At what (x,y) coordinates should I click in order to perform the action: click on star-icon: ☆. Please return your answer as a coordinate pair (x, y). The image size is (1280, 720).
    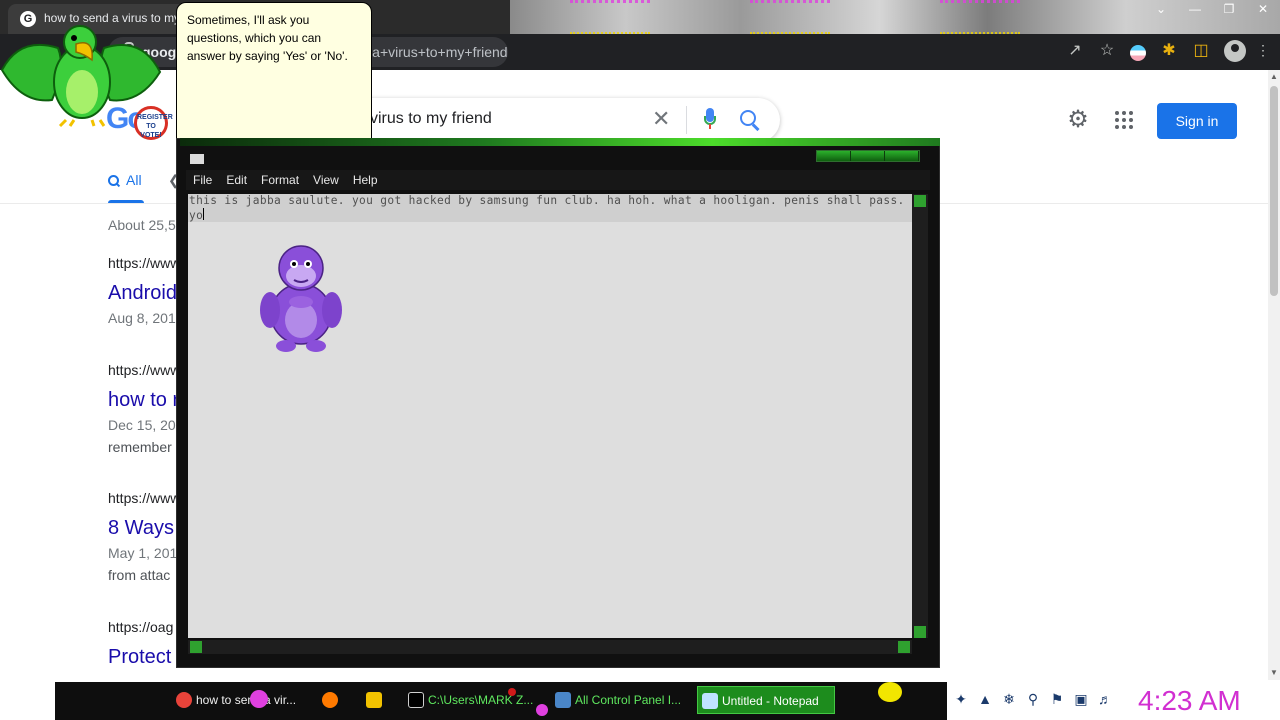
    Looking at the image, I should click on (1107, 51).